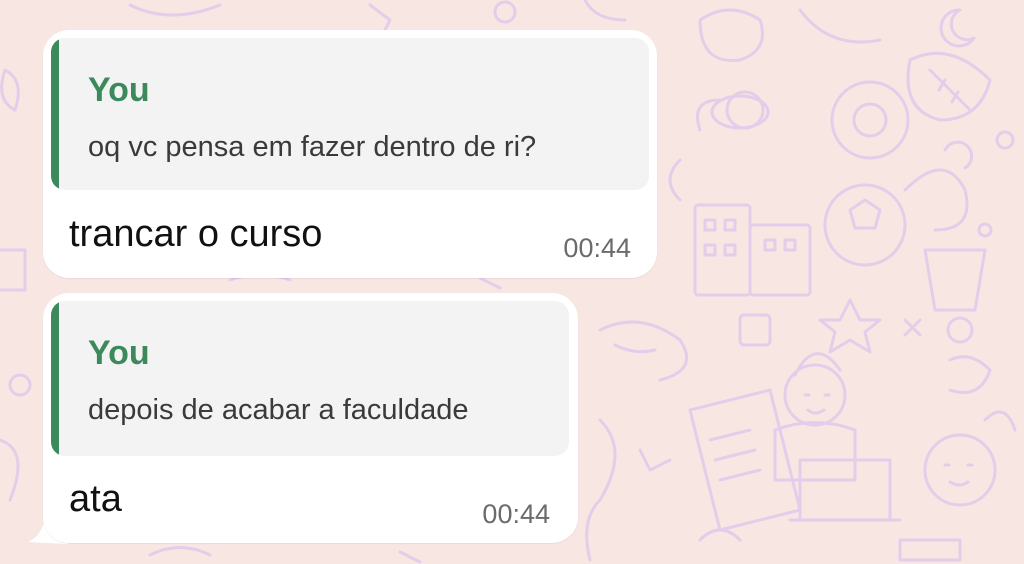 This screenshot has width=1024, height=564. What do you see at coordinates (957, 28) in the screenshot?
I see `moon-doodle` at bounding box center [957, 28].